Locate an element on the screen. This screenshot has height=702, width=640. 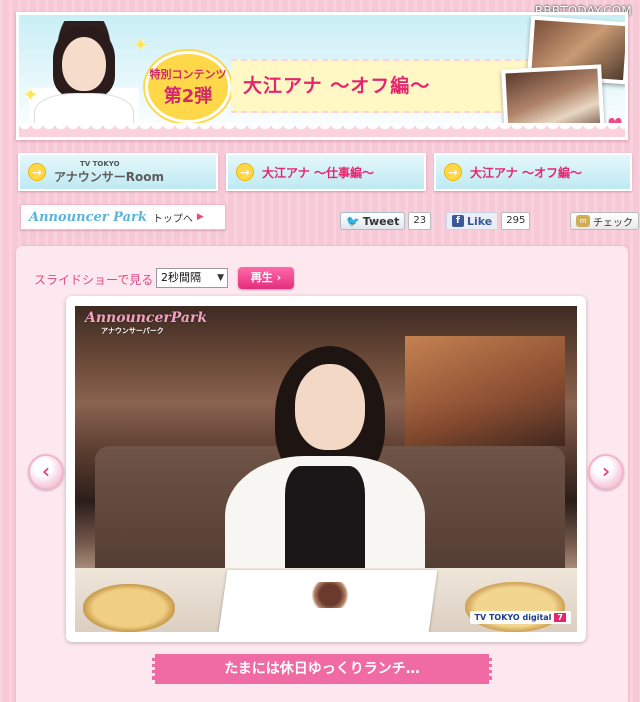
nav-tab-label: TV TOKYO アナウンサーRoom is located at coordinates (109, 172).